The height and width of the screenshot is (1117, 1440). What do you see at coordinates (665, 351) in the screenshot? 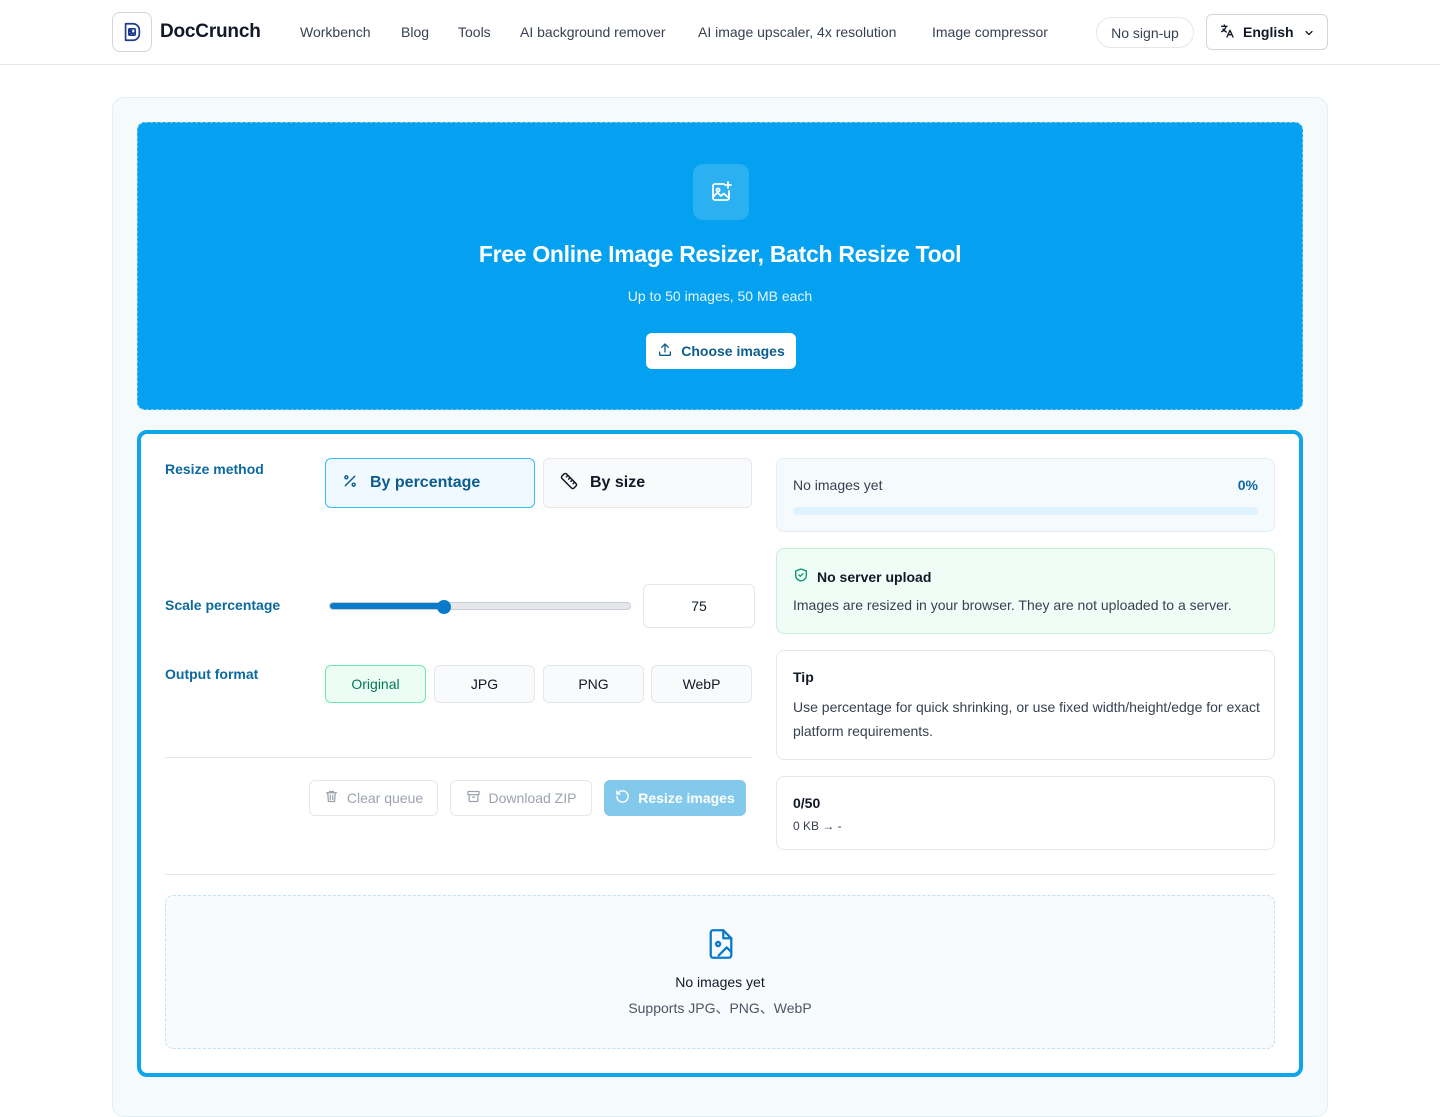
I see `upload-icon` at bounding box center [665, 351].